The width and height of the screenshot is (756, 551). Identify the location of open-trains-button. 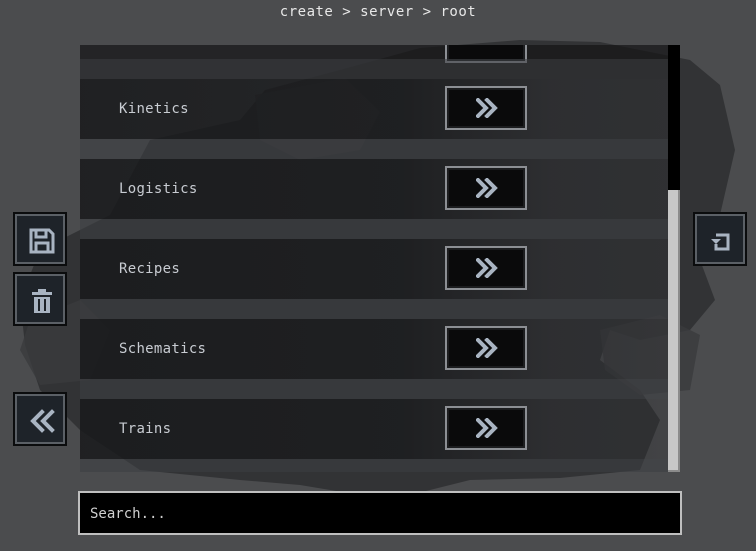
(486, 428).